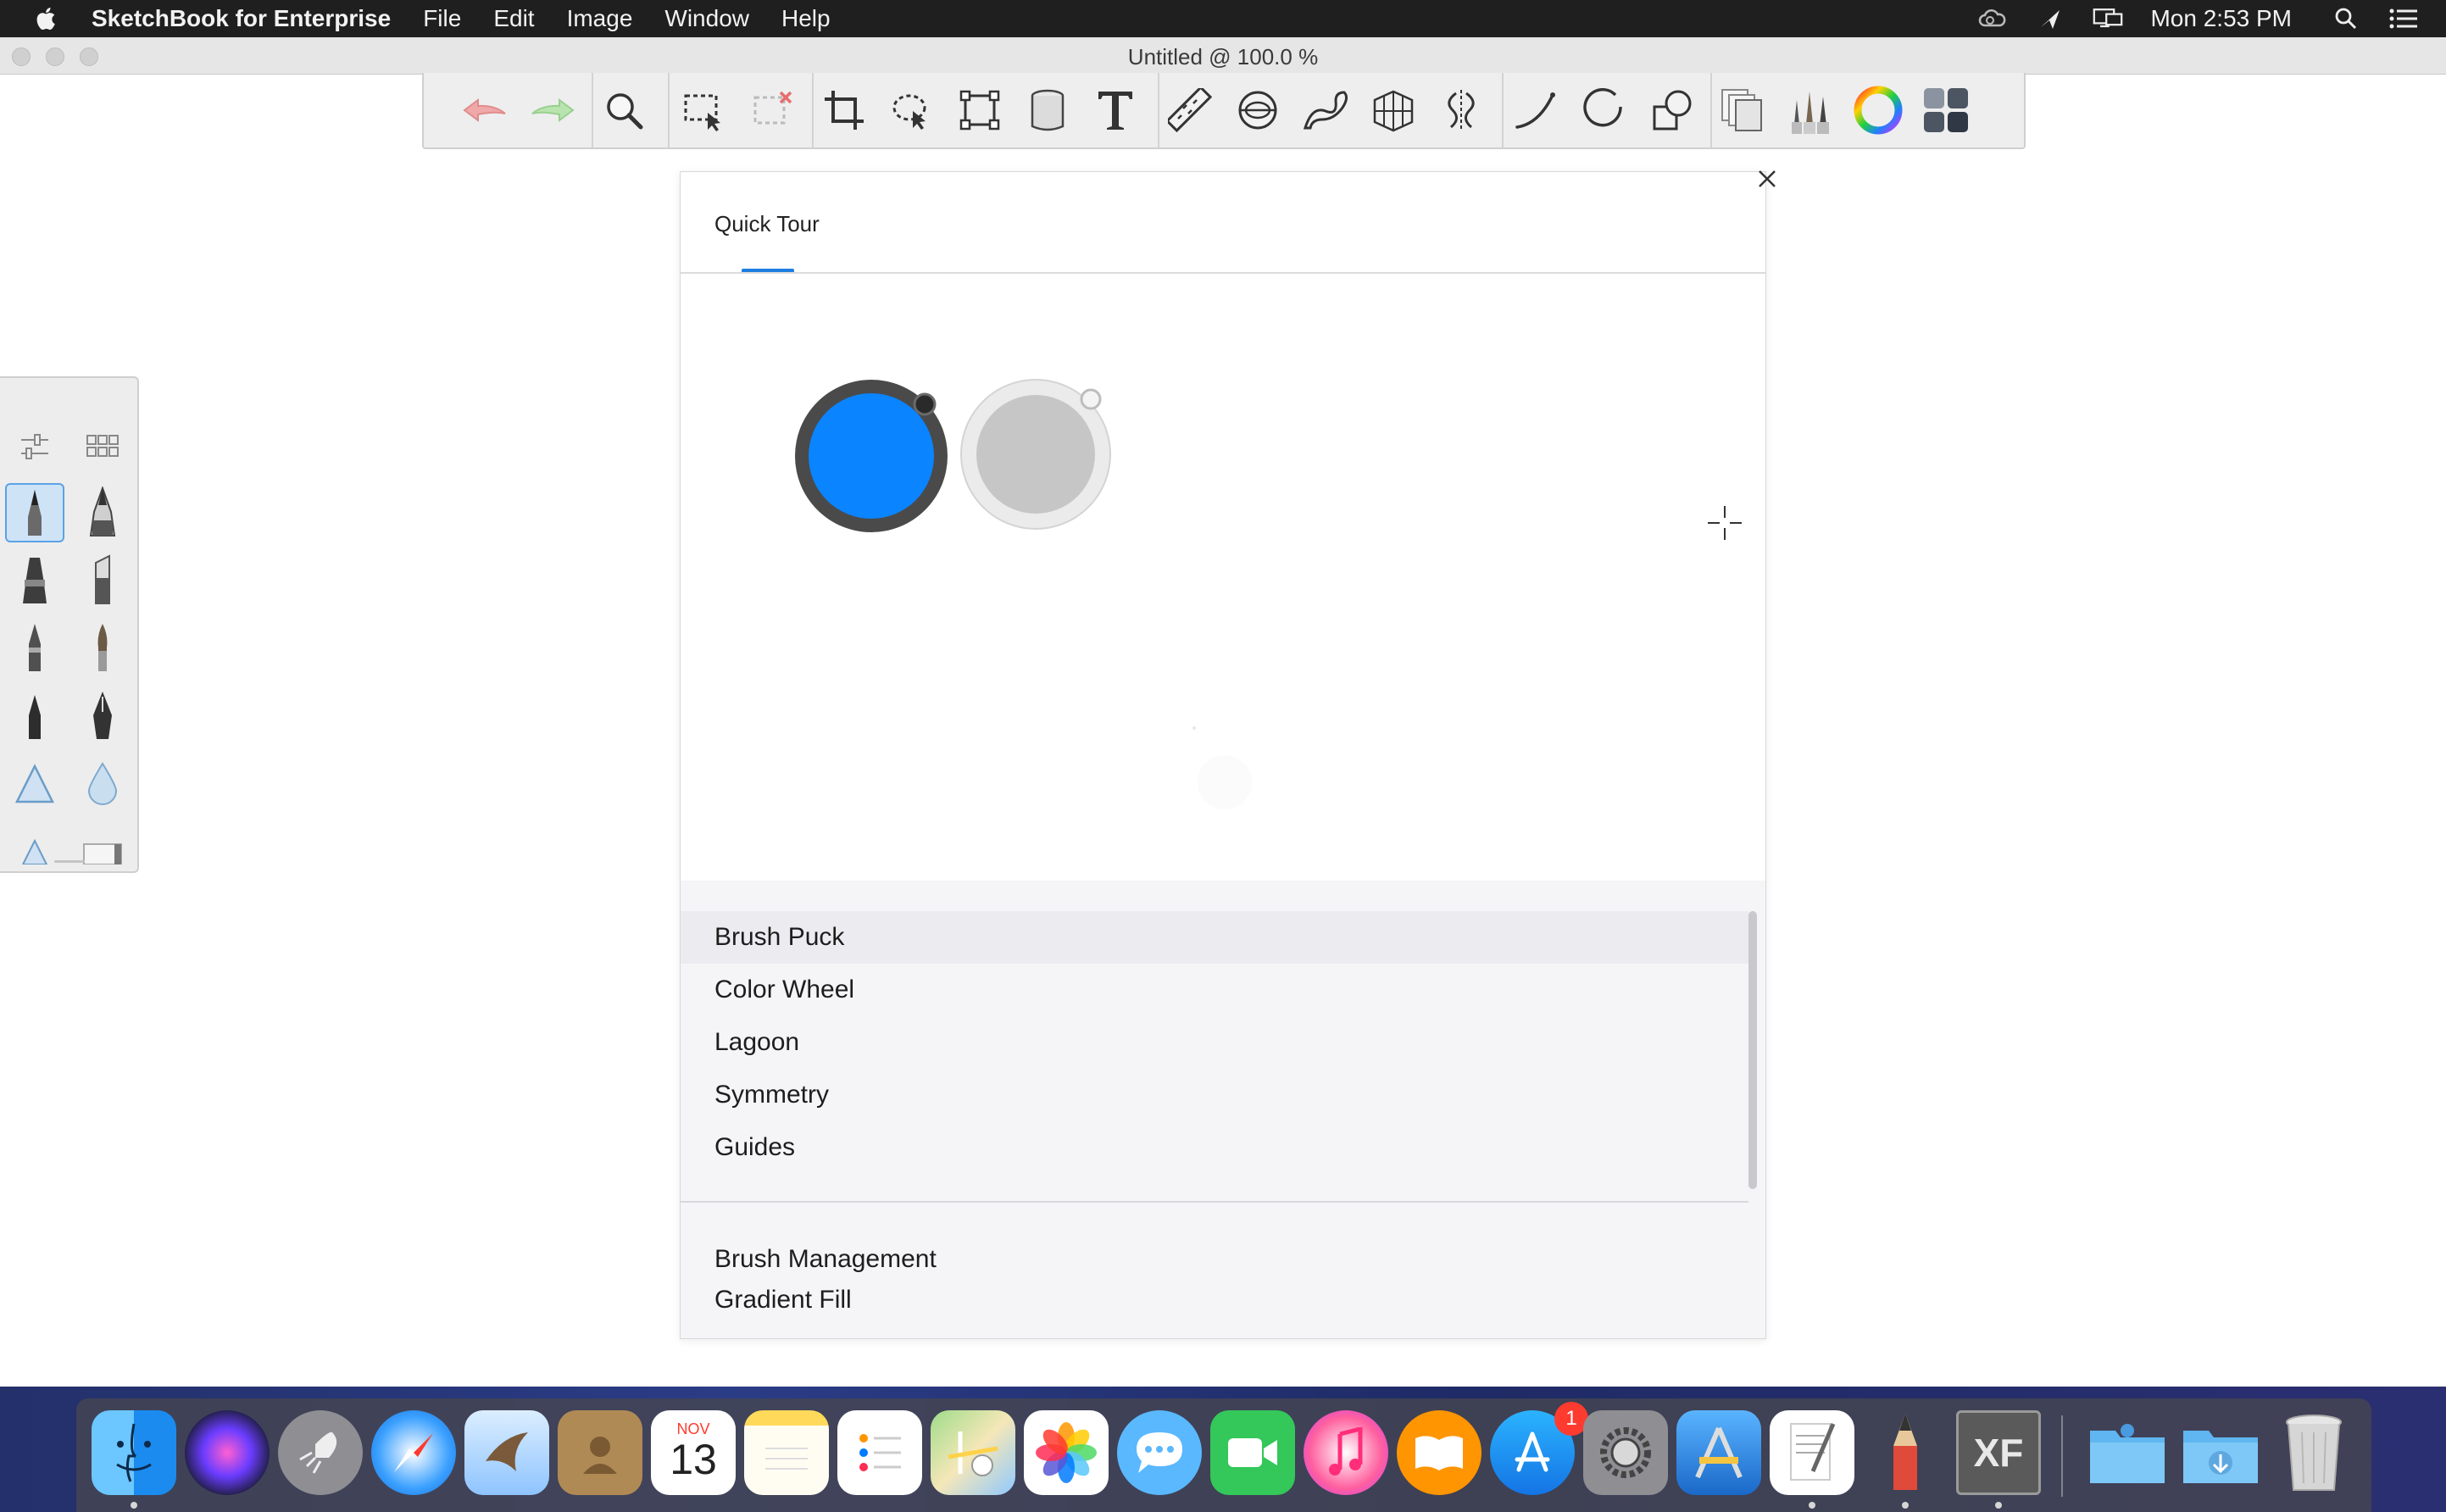 The height and width of the screenshot is (1512, 2446). What do you see at coordinates (1214, 1042) in the screenshot?
I see `list-item-lagoon: Lagoon` at bounding box center [1214, 1042].